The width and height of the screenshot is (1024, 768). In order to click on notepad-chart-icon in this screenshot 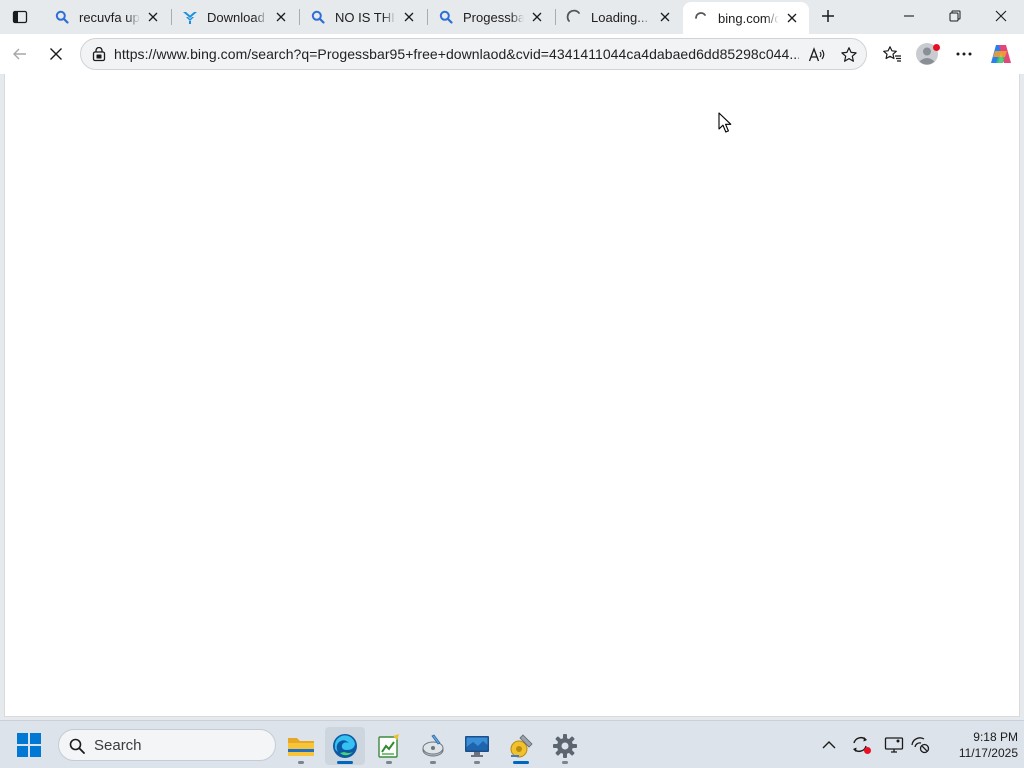, I will do `click(388, 746)`.